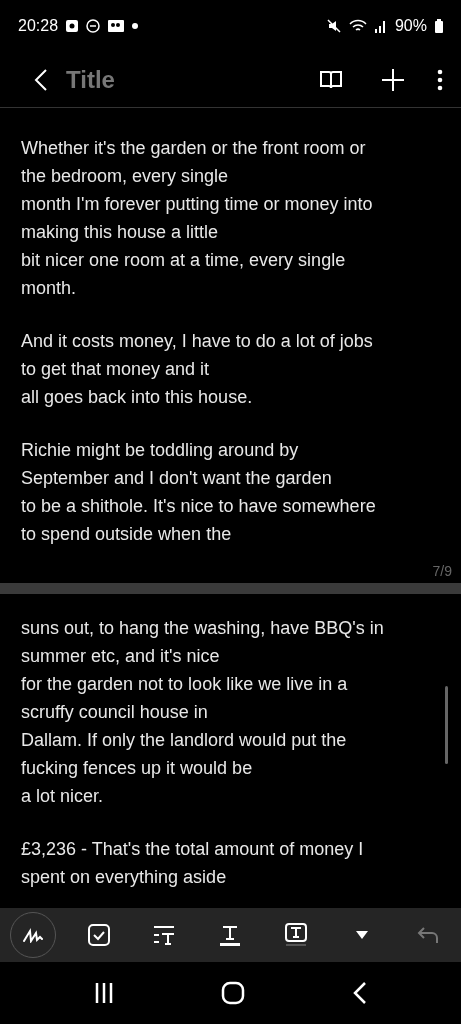 This screenshot has width=461, height=1024. What do you see at coordinates (410, 26) in the screenshot?
I see `battery-percentage: 90%` at bounding box center [410, 26].